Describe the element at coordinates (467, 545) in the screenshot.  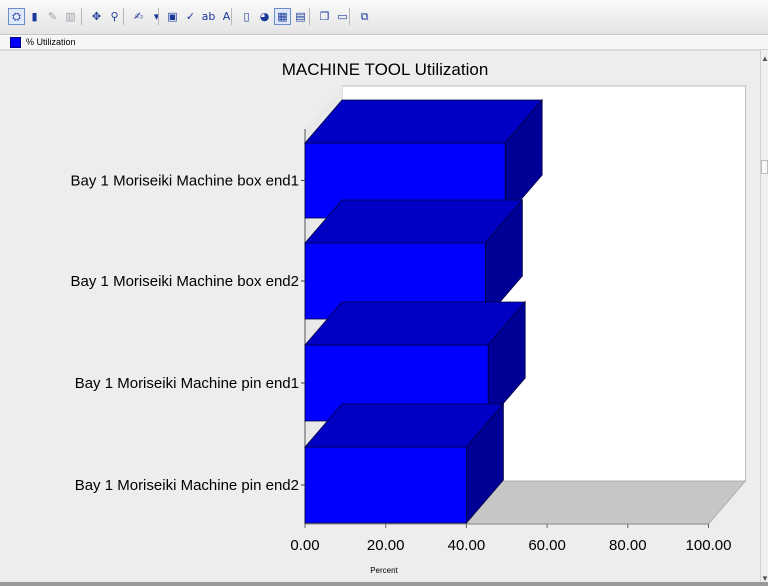
I see `x-tick-label: 40.00` at that location.